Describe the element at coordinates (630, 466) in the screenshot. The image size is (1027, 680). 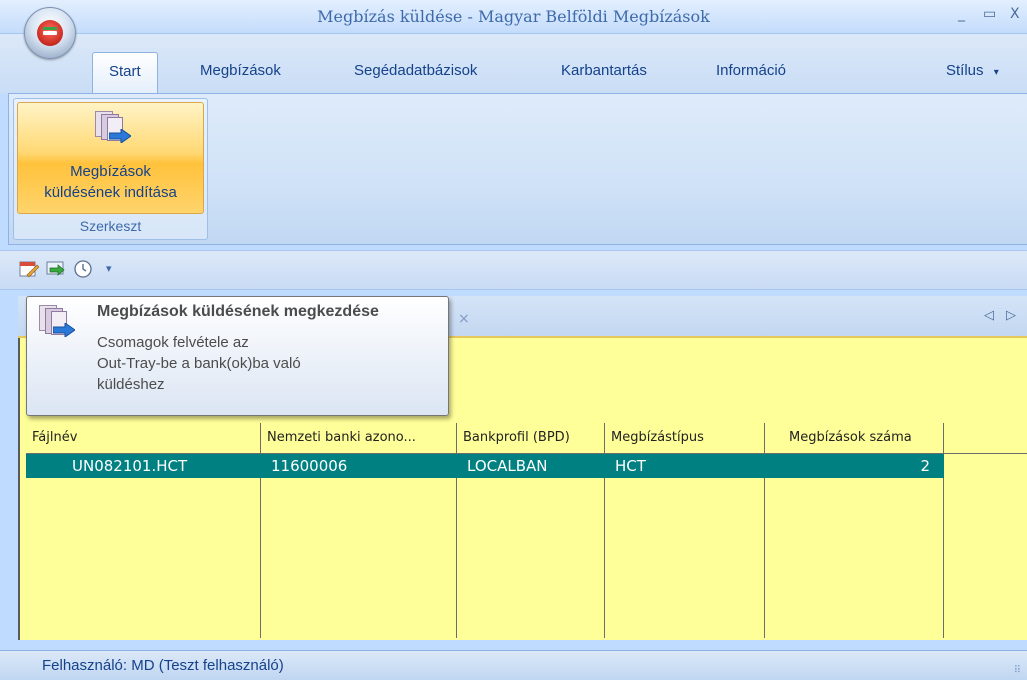
I see `cell-type: HCT` at that location.